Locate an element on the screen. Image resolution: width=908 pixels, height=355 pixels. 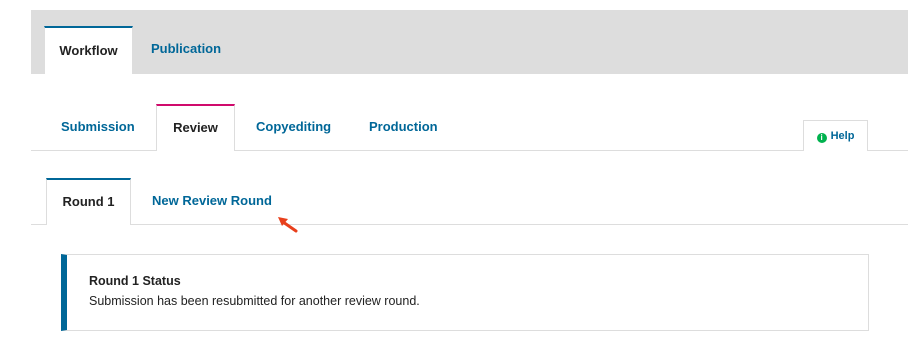
new-review-round-link: New Review Round is located at coordinates (212, 201).